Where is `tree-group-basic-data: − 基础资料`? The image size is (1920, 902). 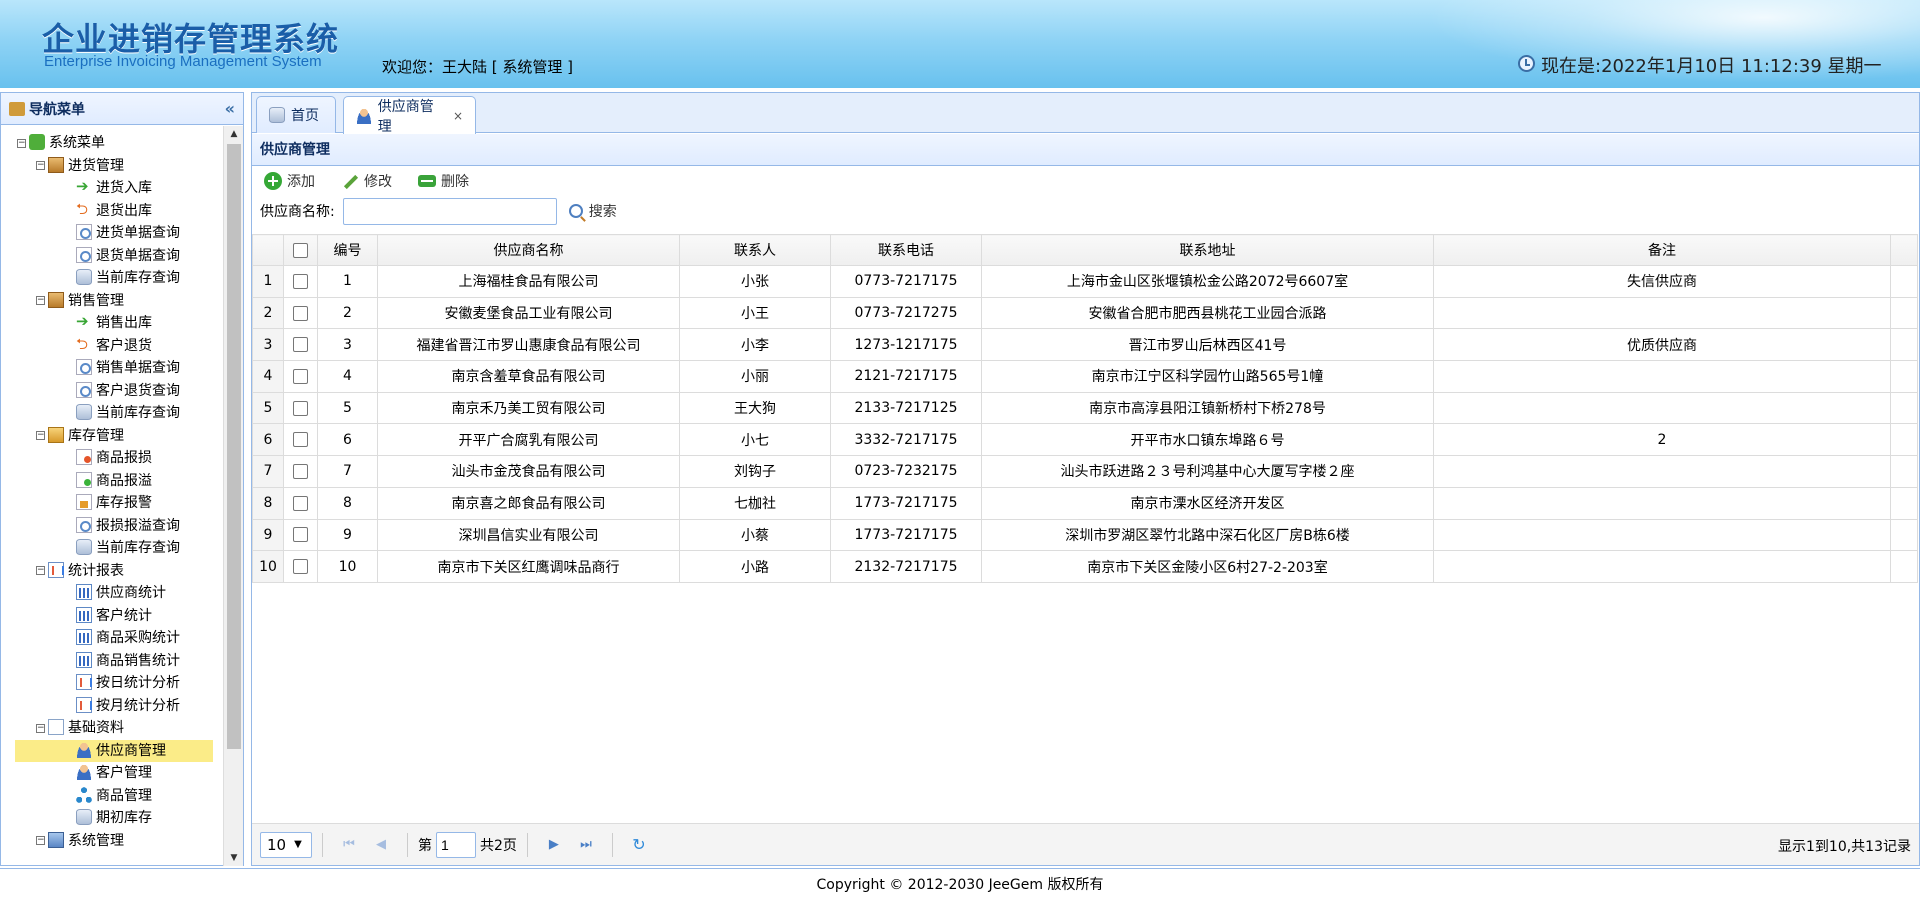 tree-group-basic-data: − 基础资料 is located at coordinates (112, 728).